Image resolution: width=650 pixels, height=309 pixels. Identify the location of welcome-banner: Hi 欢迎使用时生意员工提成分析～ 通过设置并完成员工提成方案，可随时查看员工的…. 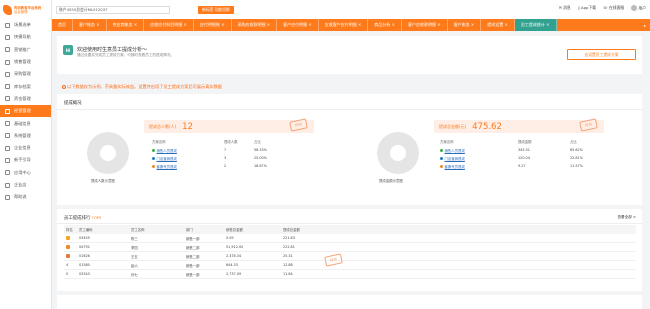
(349, 55).